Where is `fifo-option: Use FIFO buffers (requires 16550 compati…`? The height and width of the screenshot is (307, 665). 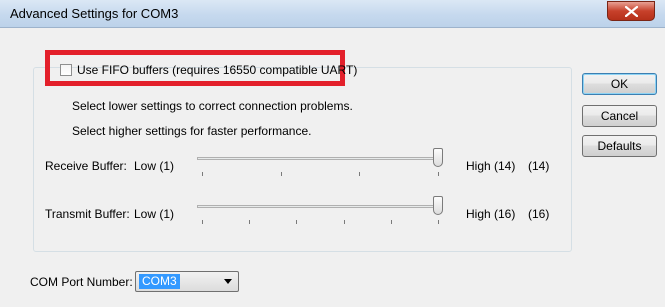
fifo-option: Use FIFO buffers (requires 16550 compati… is located at coordinates (208, 70).